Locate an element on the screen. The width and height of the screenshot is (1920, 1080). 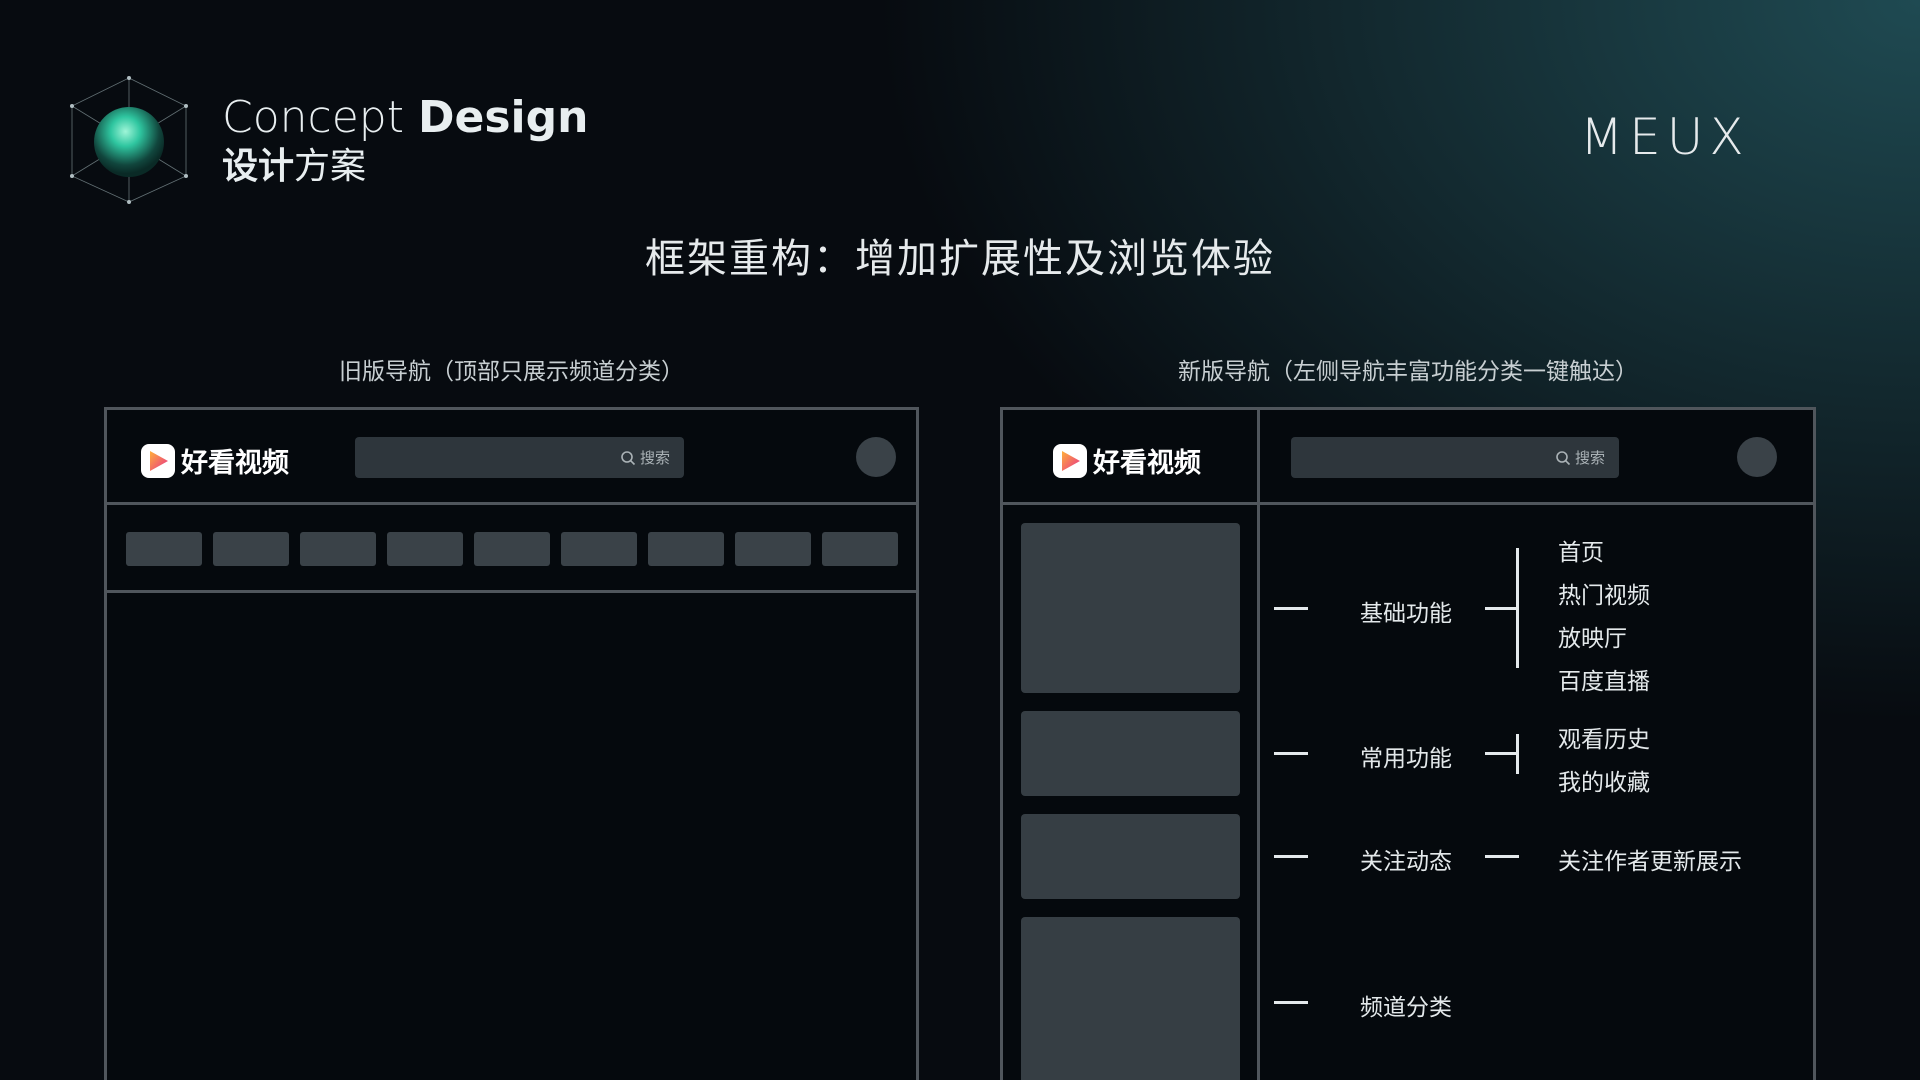
sub-bold: 设计 is located at coordinates (258, 166).